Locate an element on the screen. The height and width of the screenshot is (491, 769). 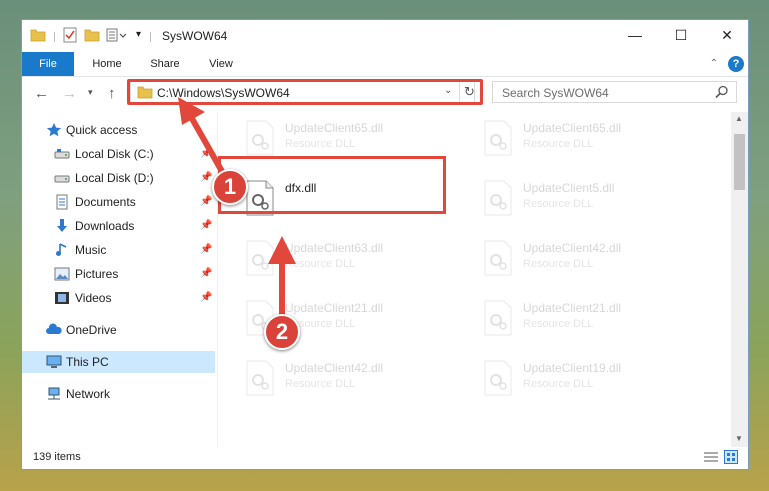
arrow-to-dfx-file is located at coordinates (282, 279).